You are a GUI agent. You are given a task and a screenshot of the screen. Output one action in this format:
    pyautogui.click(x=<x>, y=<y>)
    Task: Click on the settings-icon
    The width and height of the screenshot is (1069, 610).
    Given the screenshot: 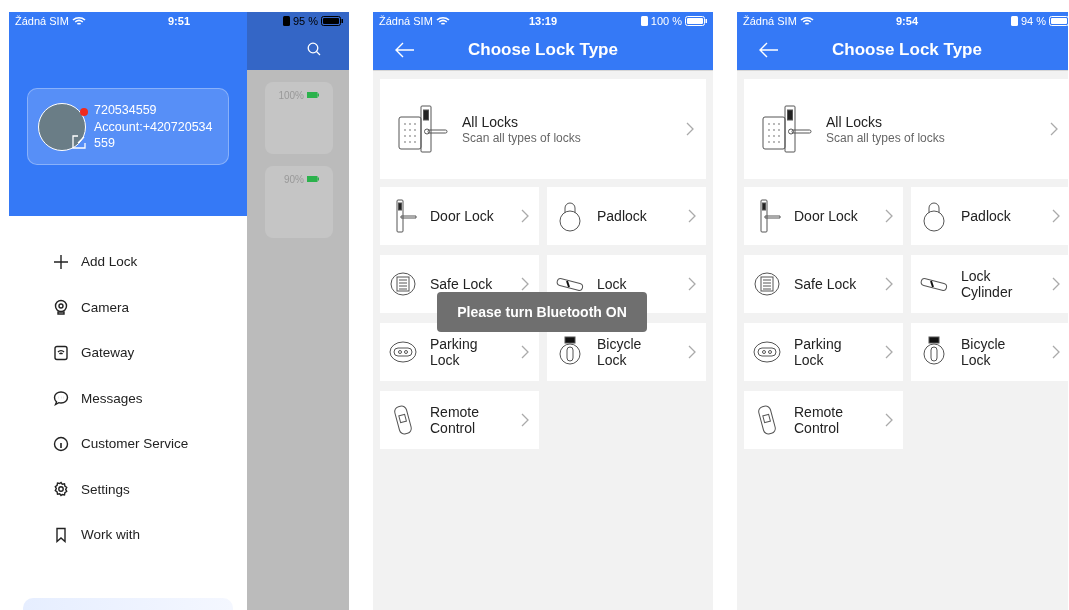 What is the action you would take?
    pyautogui.click(x=61, y=489)
    